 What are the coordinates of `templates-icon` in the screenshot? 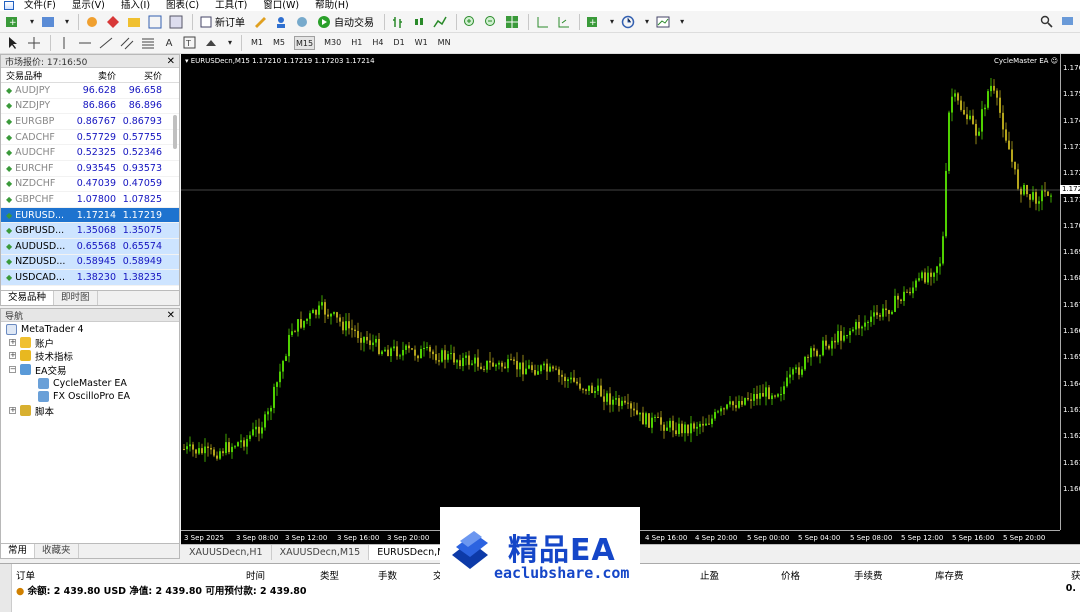 It's located at (663, 22).